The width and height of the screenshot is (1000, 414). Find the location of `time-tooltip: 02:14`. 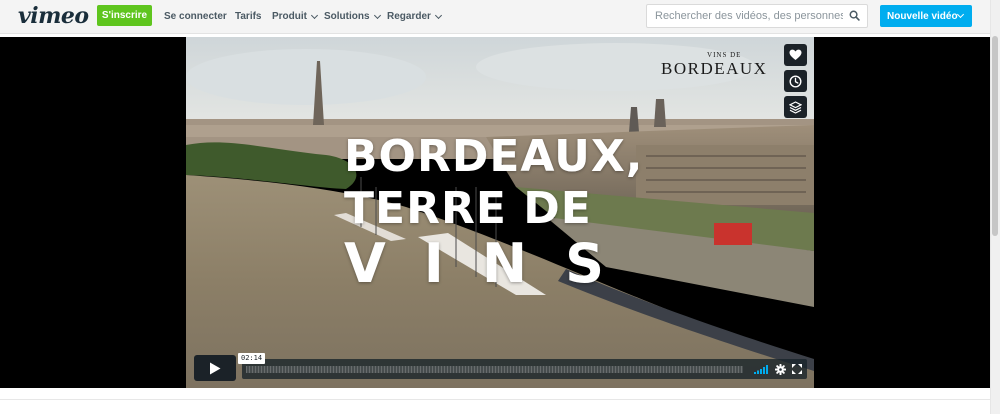

time-tooltip: 02:14 is located at coordinates (252, 358).